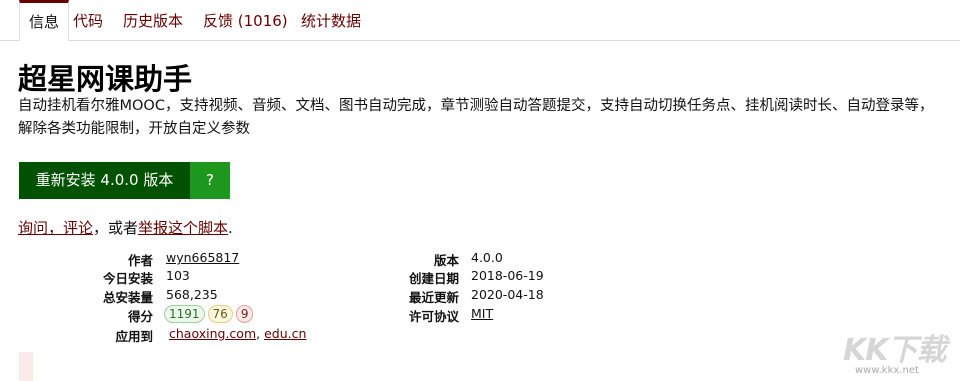  What do you see at coordinates (153, 20) in the screenshot?
I see `tab-history: 历史版本` at bounding box center [153, 20].